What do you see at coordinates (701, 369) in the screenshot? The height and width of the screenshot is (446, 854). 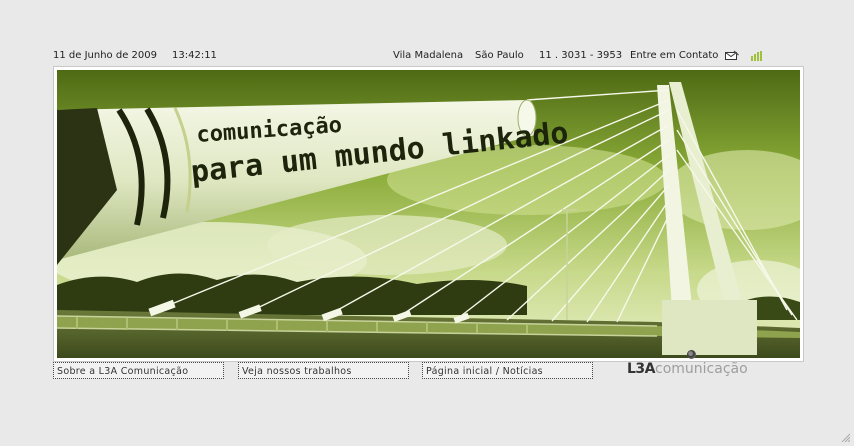 I see `logo-wordmark: comunicação` at bounding box center [701, 369].